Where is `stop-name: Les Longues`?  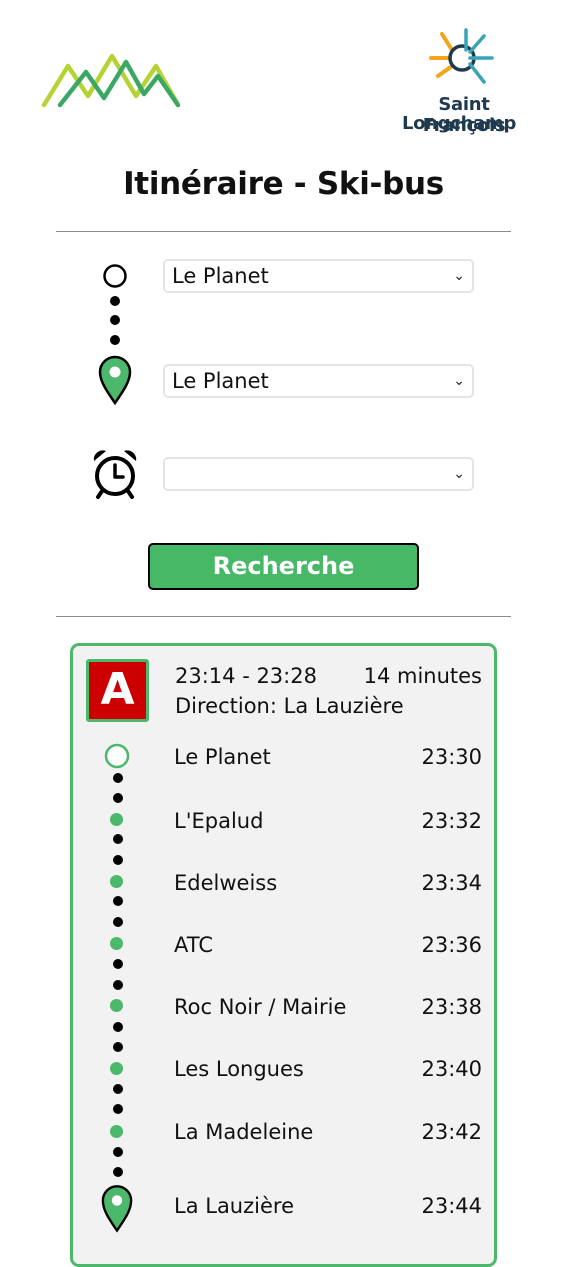
stop-name: Les Longues is located at coordinates (239, 1069).